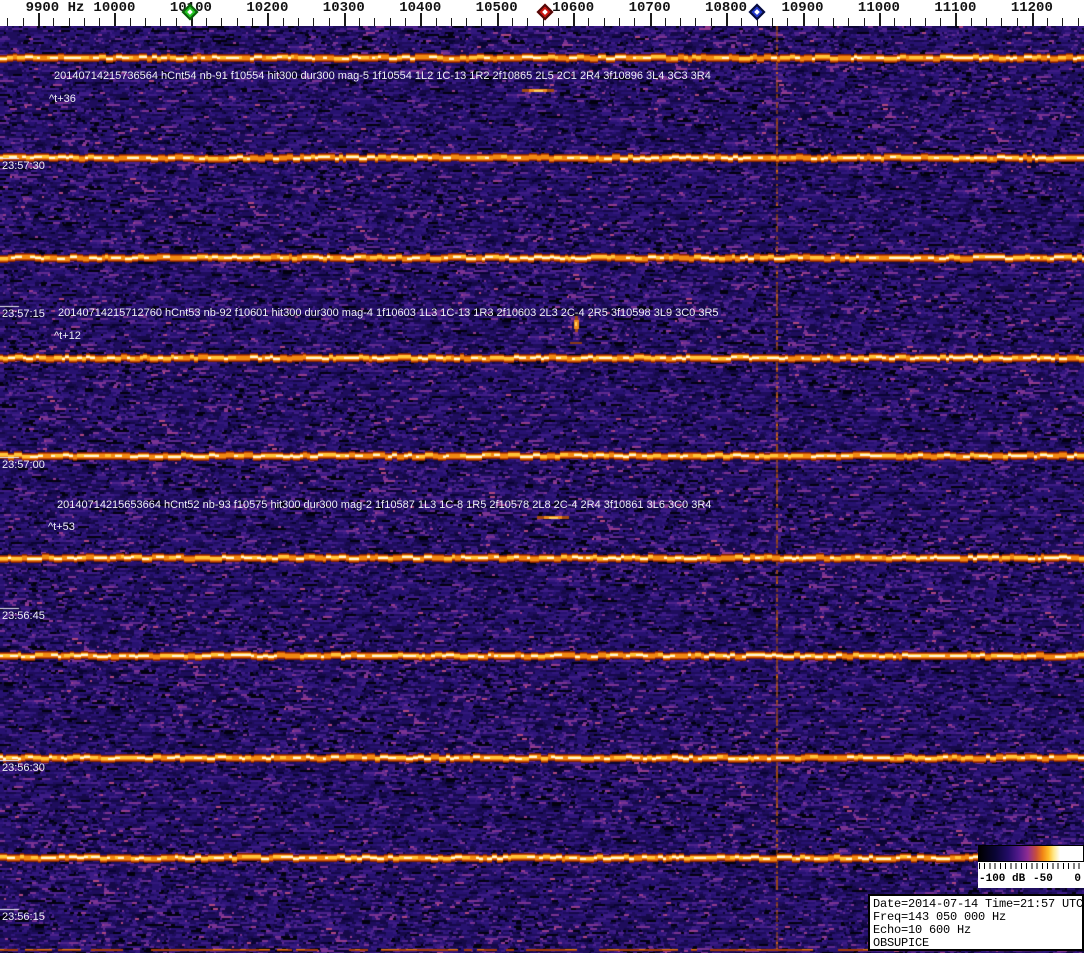 The height and width of the screenshot is (953, 1084). I want to click on detection-offset-note: ^t+36, so click(62, 99).